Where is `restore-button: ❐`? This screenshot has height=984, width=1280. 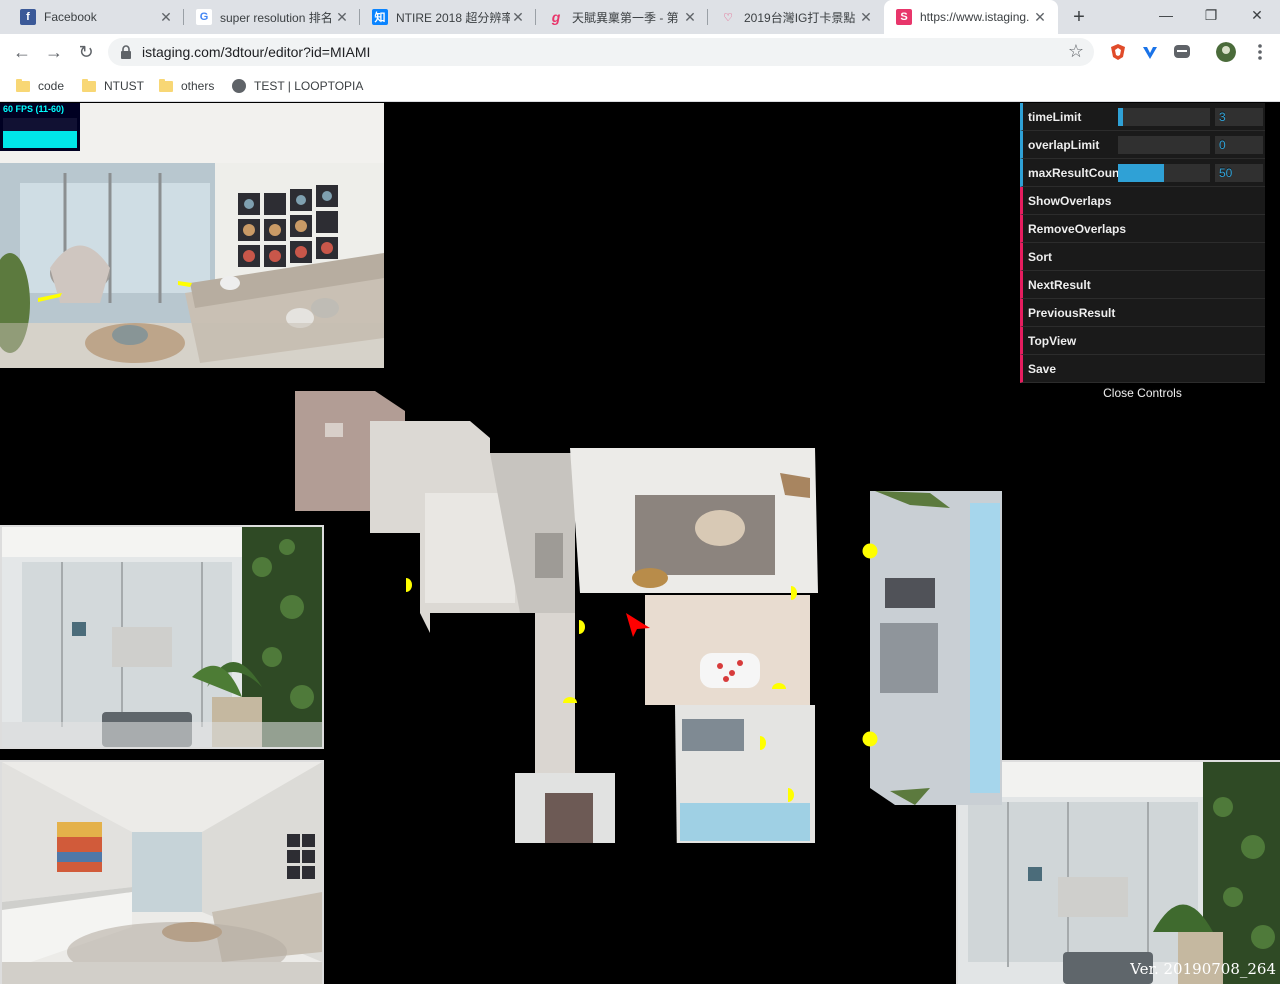 restore-button: ❐ is located at coordinates (1211, 15).